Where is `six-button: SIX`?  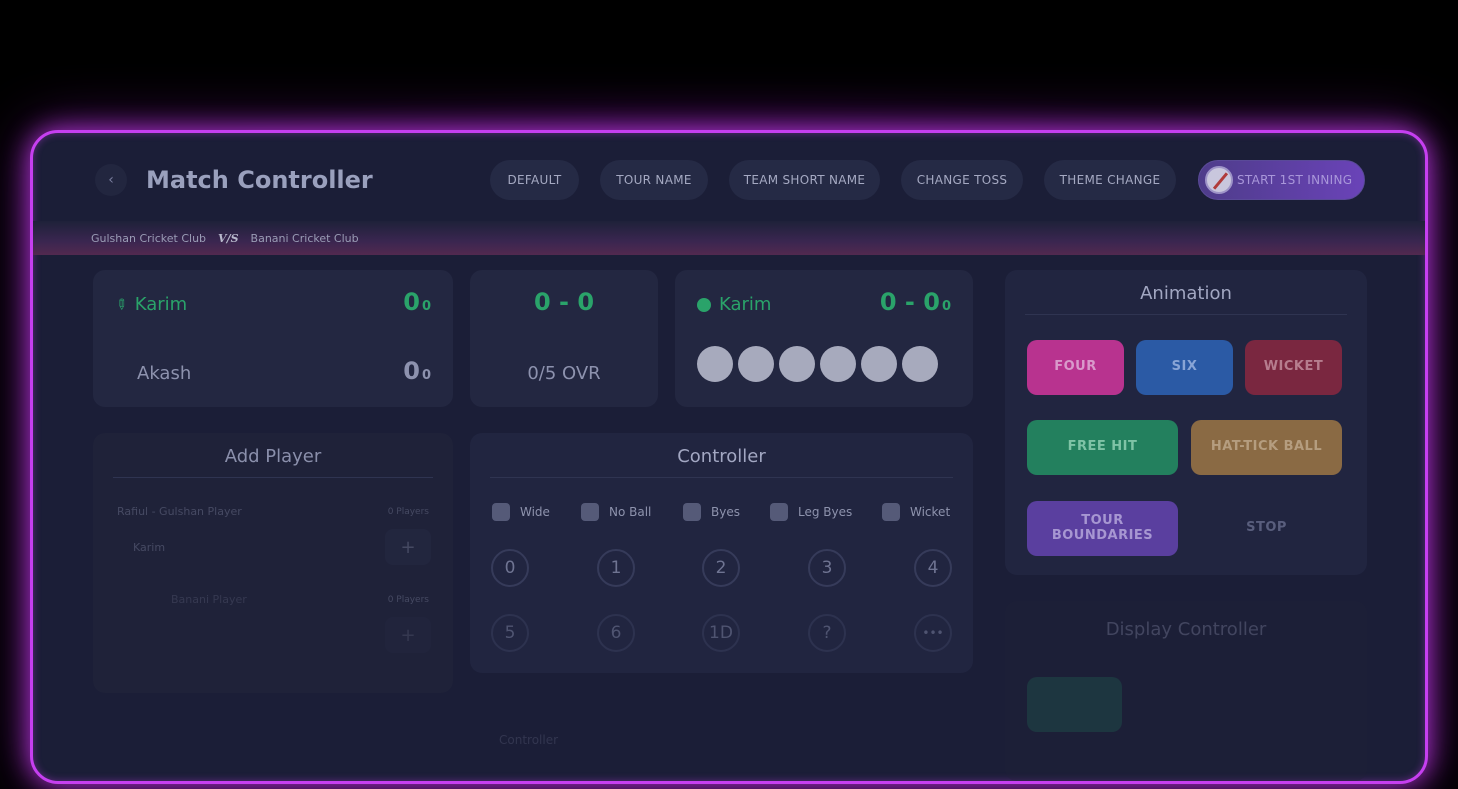 six-button: SIX is located at coordinates (1184, 367).